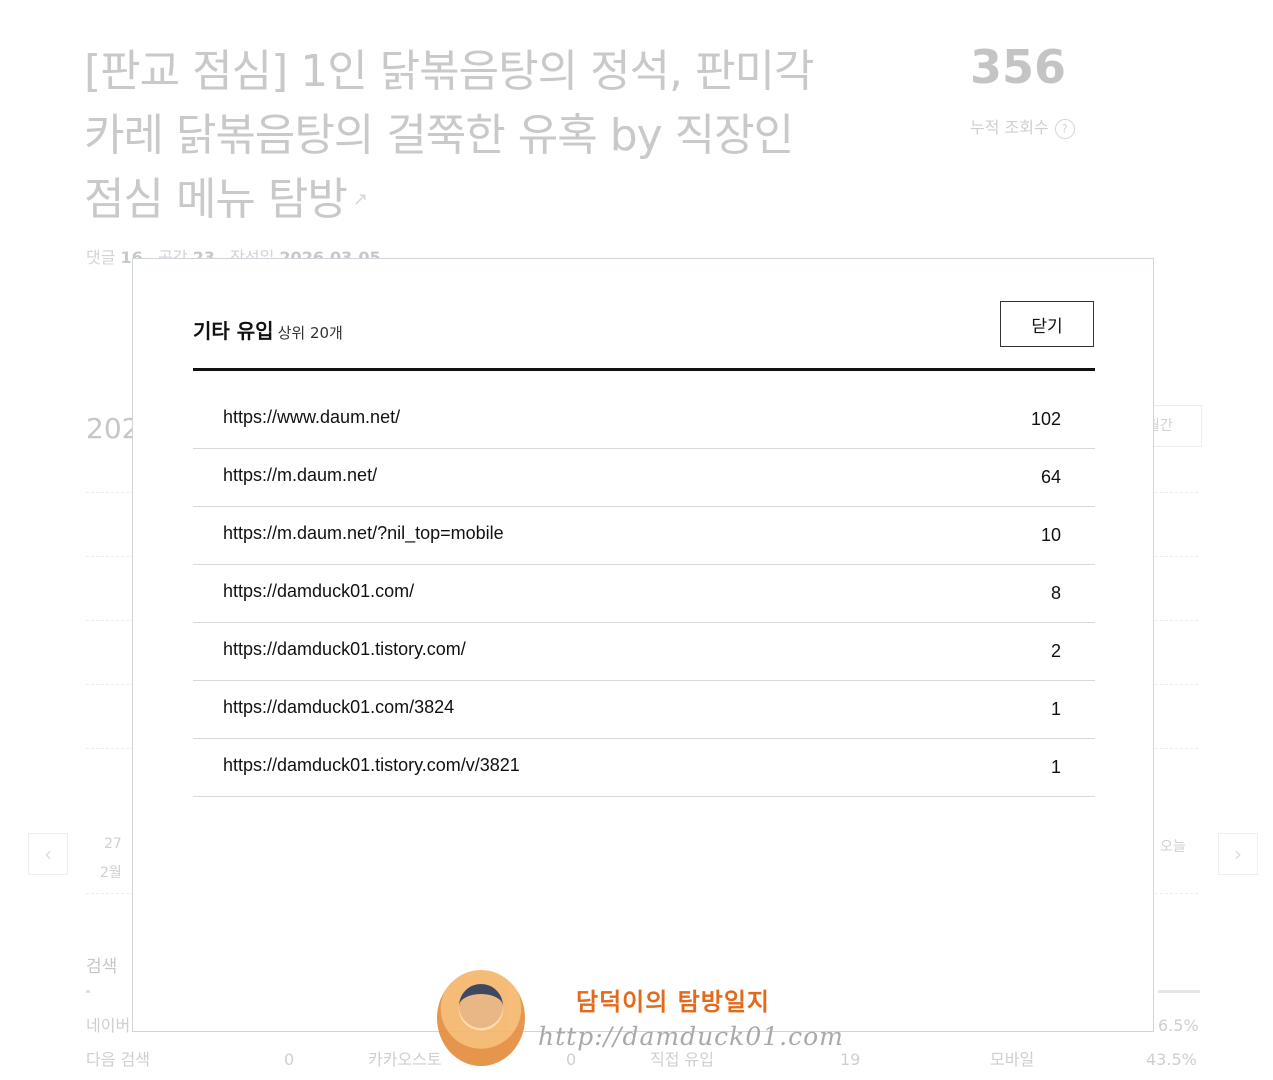 The width and height of the screenshot is (1273, 1080). What do you see at coordinates (1009, 127) in the screenshot?
I see `total-views-label-text: 누적 조회수` at bounding box center [1009, 127].